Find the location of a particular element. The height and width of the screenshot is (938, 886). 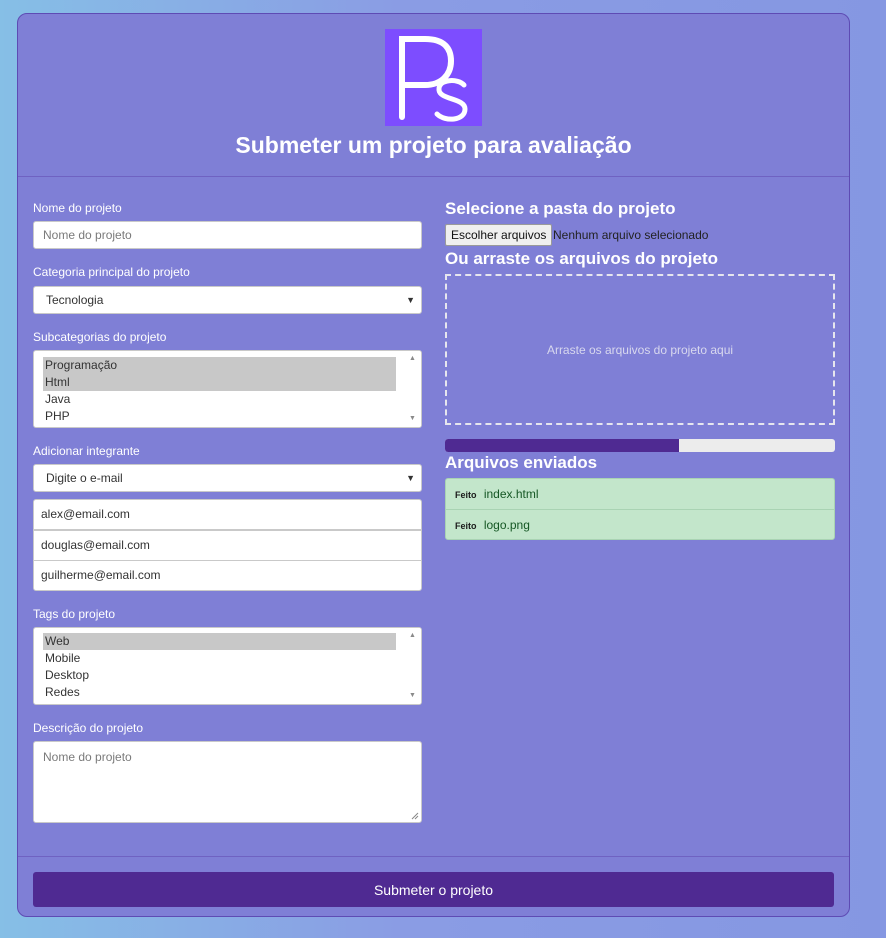

subcategory-option: Html is located at coordinates (219, 382).